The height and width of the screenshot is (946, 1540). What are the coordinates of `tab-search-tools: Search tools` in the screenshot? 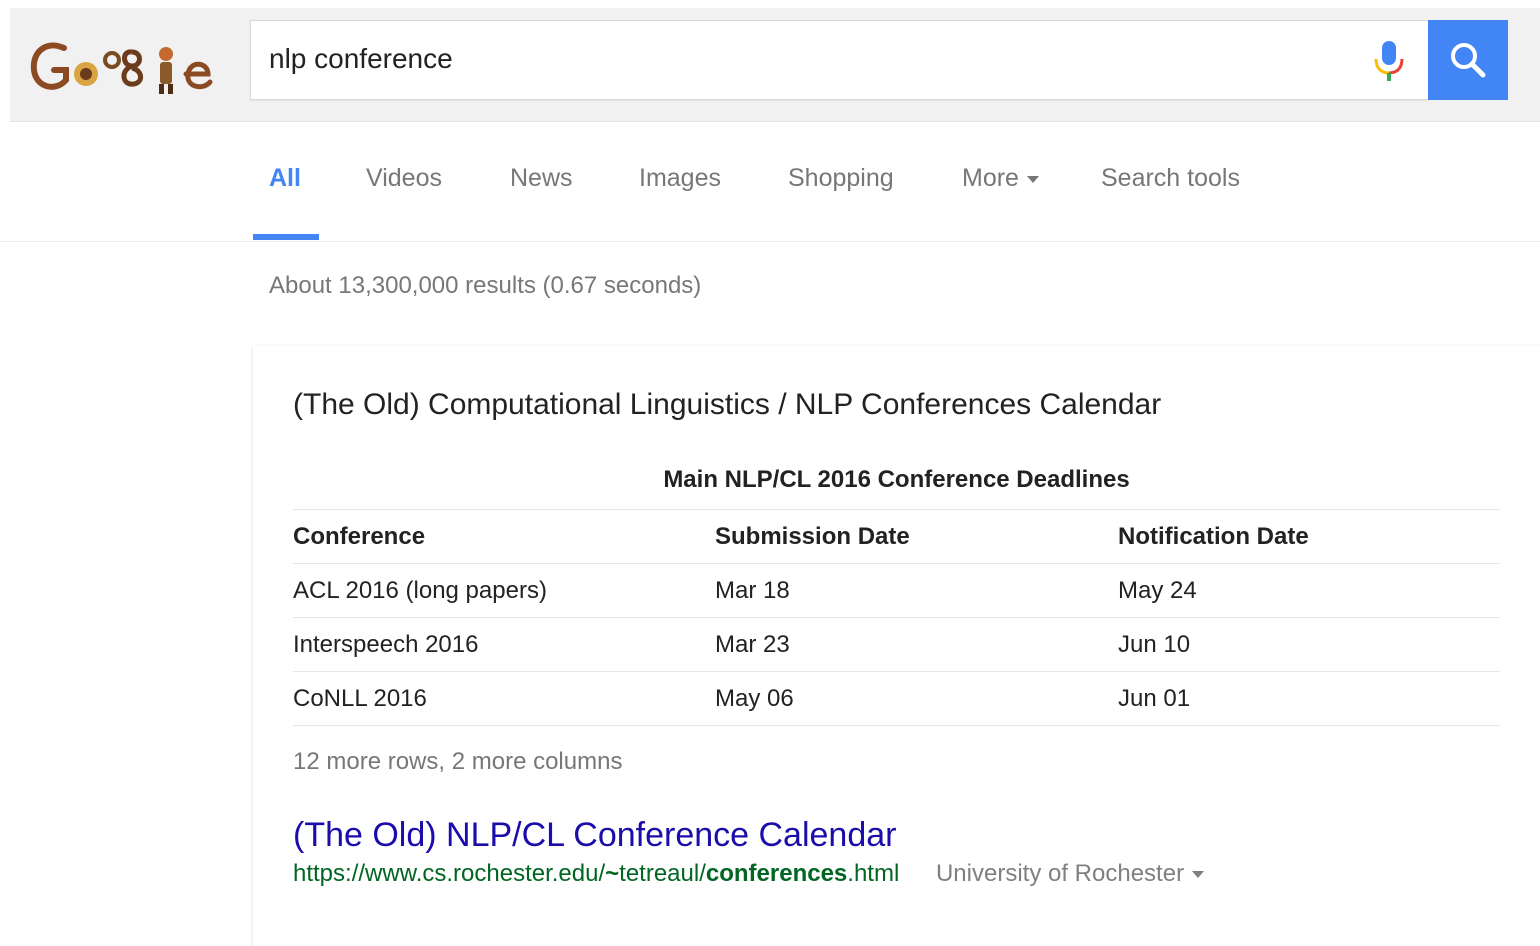 It's located at (1170, 178).